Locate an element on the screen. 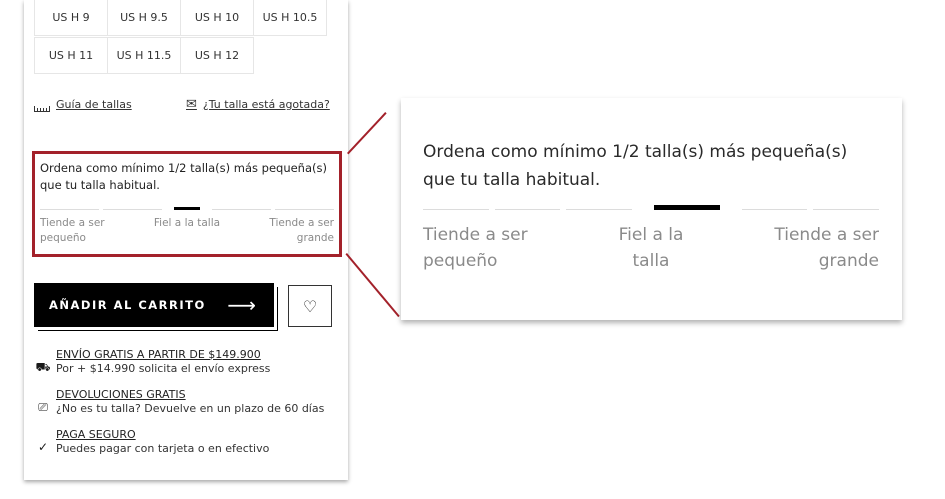 Image resolution: width=945 pixels, height=499 pixels. size-row: US H 11 US H 11.5 US H 12 is located at coordinates (195, 56).